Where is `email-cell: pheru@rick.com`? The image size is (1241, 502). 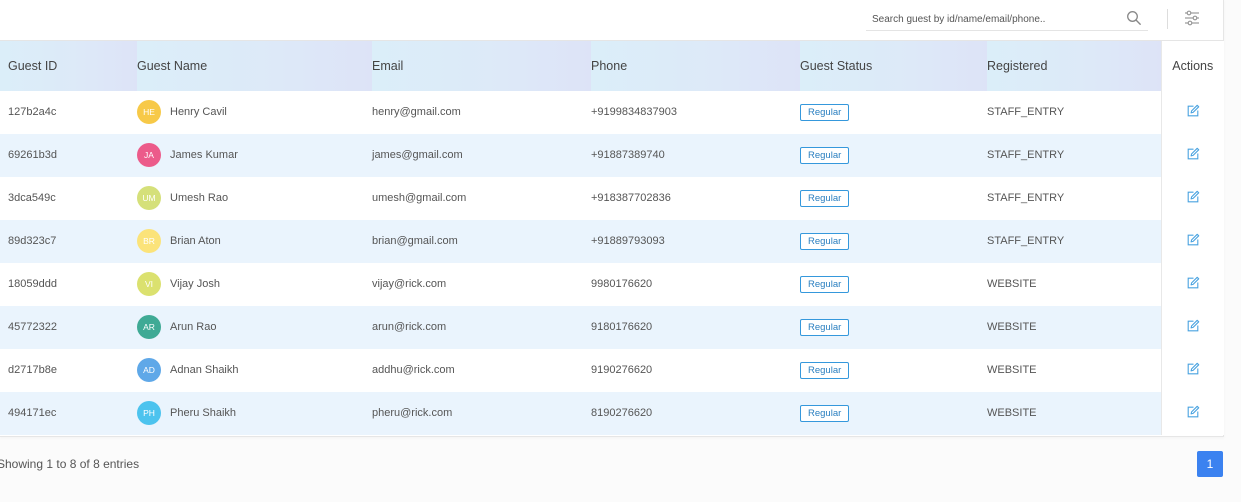
email-cell: pheru@rick.com is located at coordinates (481, 413).